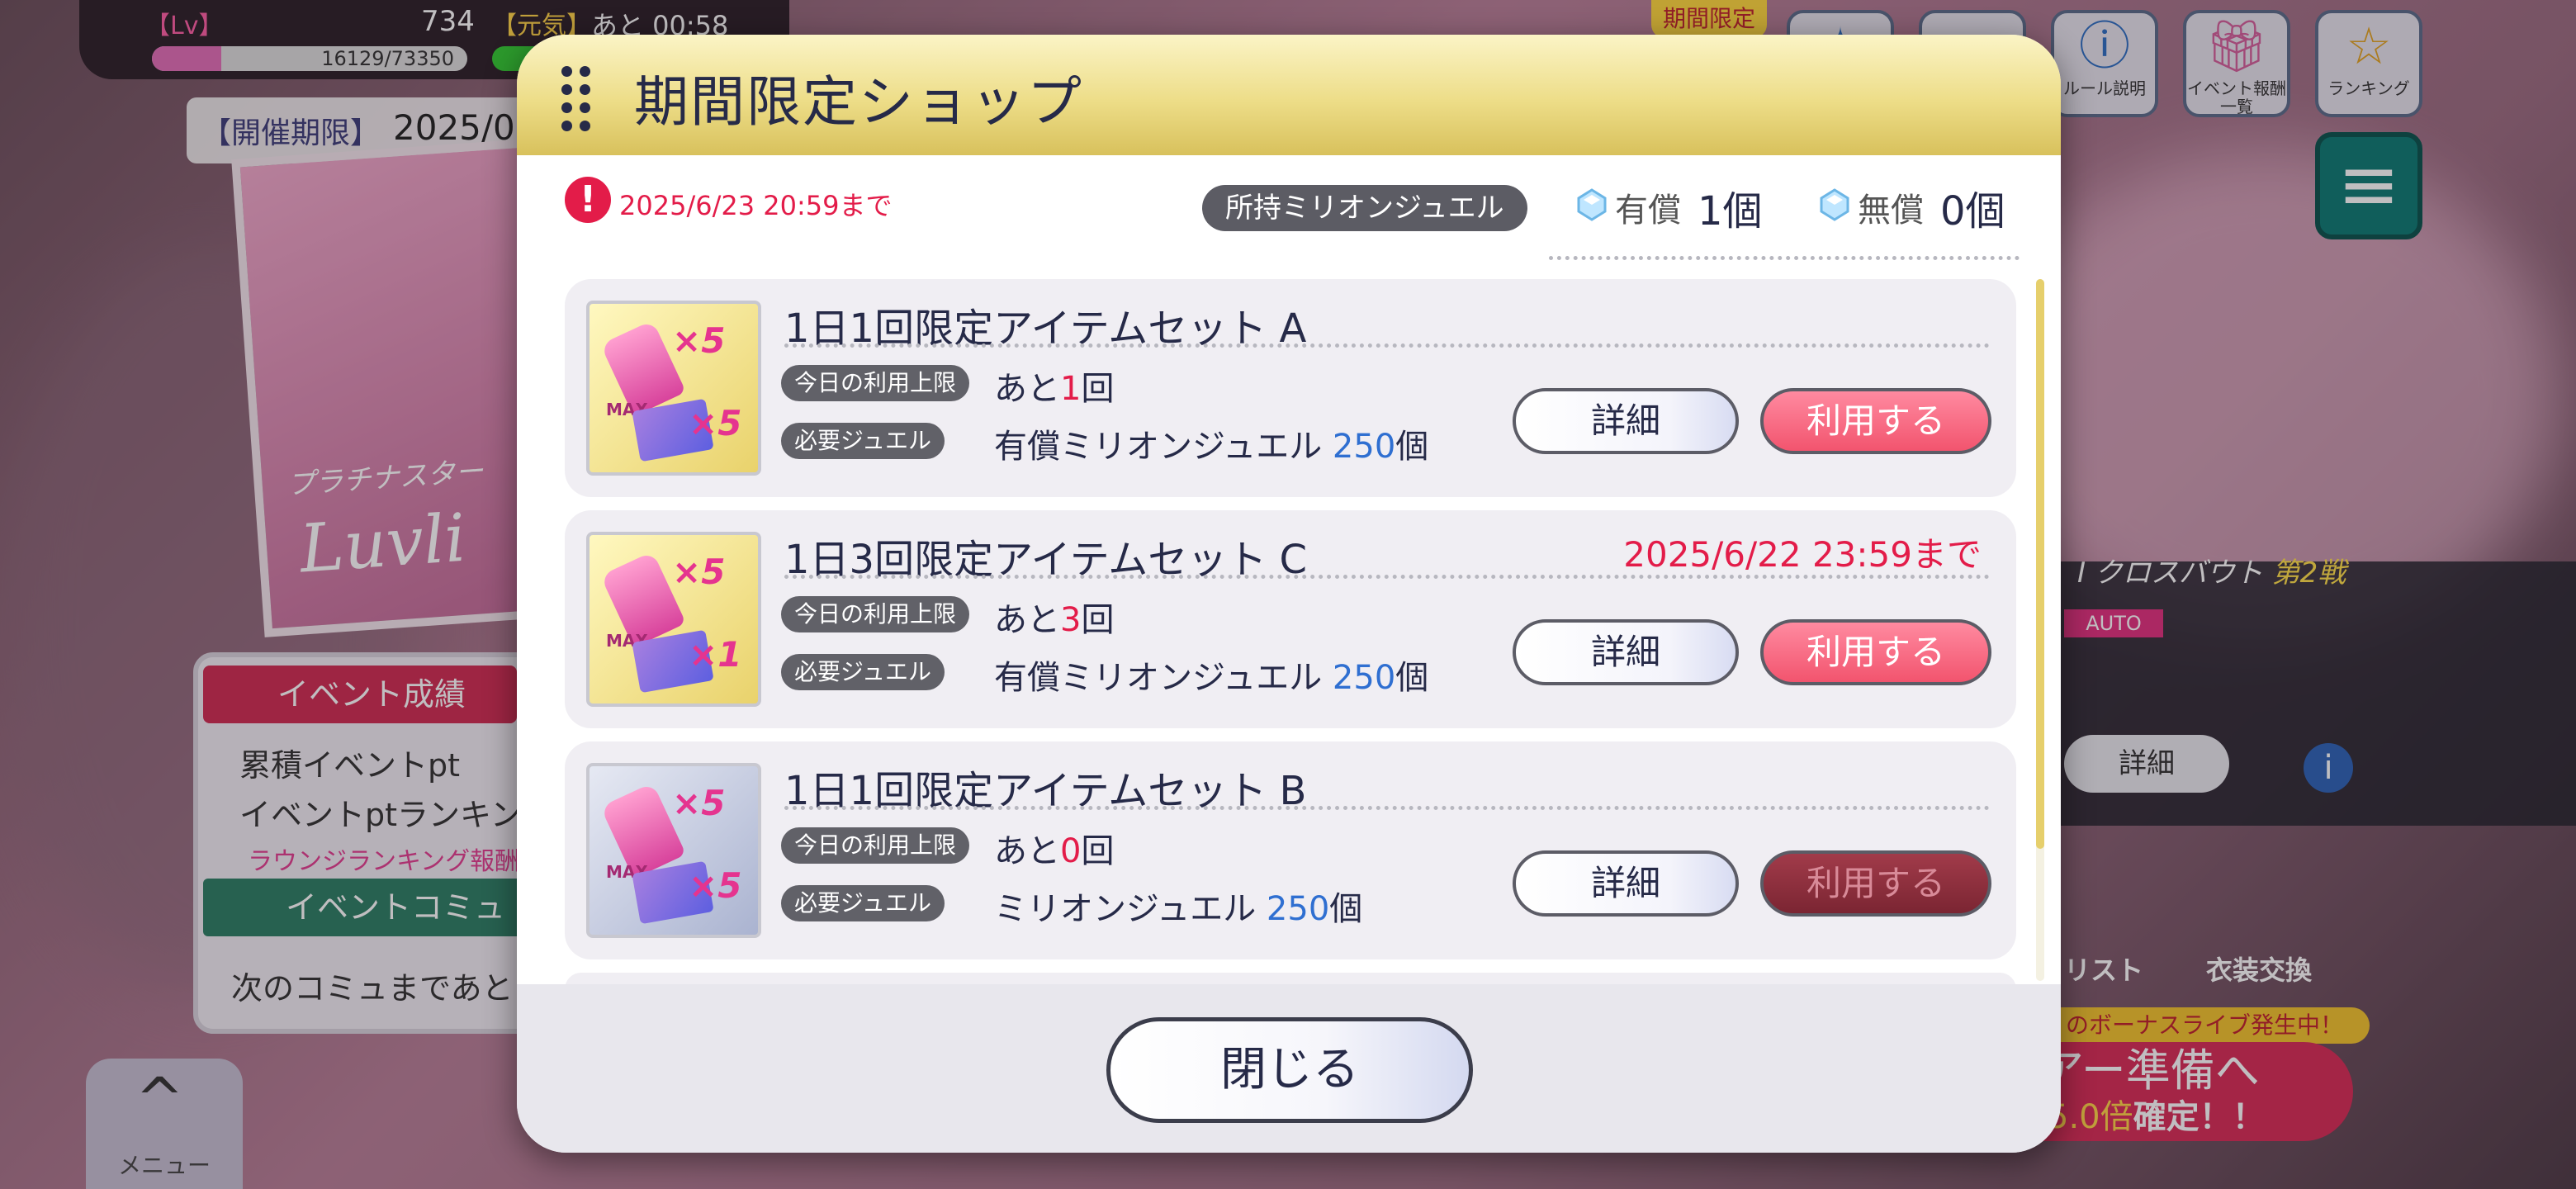 This screenshot has height=1189, width=2576. Describe the element at coordinates (1364, 208) in the screenshot. I see `owned-jewel-label: 所持ミリオンジュエル` at that location.